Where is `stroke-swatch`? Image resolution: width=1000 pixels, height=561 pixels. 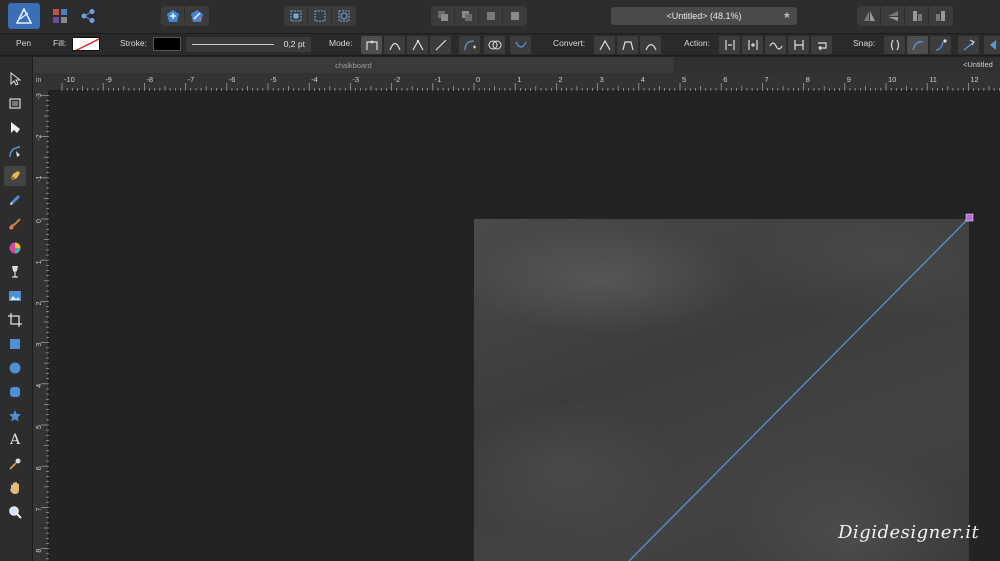 stroke-swatch is located at coordinates (167, 44).